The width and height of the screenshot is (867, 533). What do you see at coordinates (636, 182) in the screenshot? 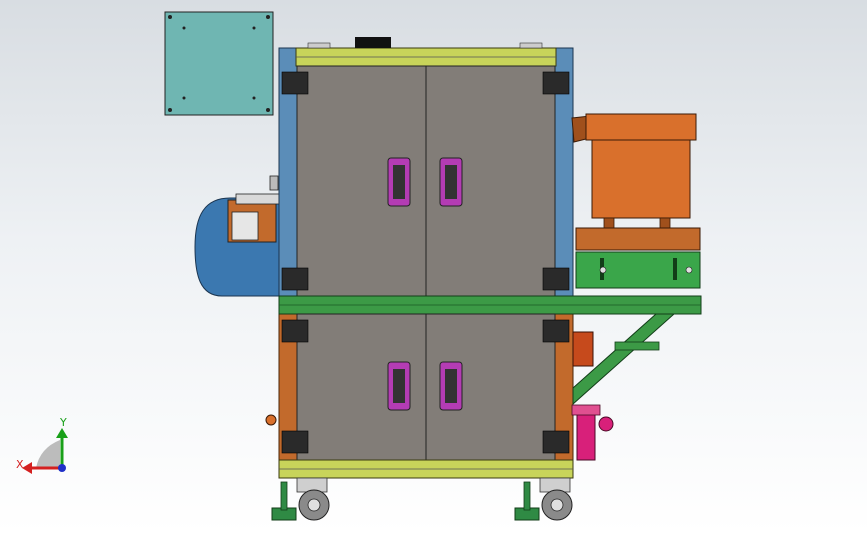
I see `vibratory-bowl` at bounding box center [636, 182].